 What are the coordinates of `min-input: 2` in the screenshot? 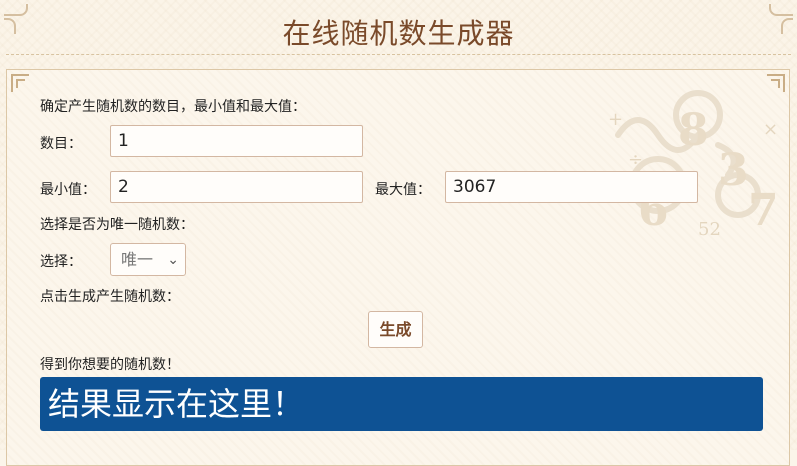 It's located at (236, 187).